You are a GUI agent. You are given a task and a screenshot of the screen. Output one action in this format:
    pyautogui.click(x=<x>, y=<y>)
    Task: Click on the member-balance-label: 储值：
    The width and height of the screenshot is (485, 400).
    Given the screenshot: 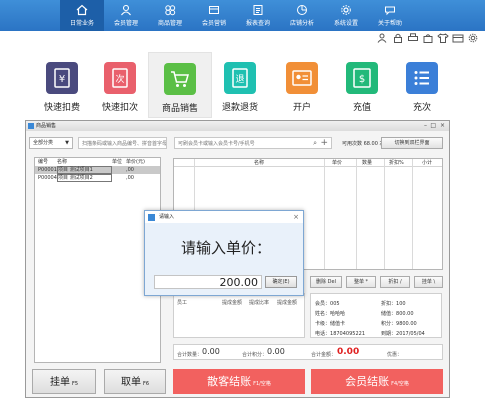 What is the action you would take?
    pyautogui.click(x=389, y=314)
    